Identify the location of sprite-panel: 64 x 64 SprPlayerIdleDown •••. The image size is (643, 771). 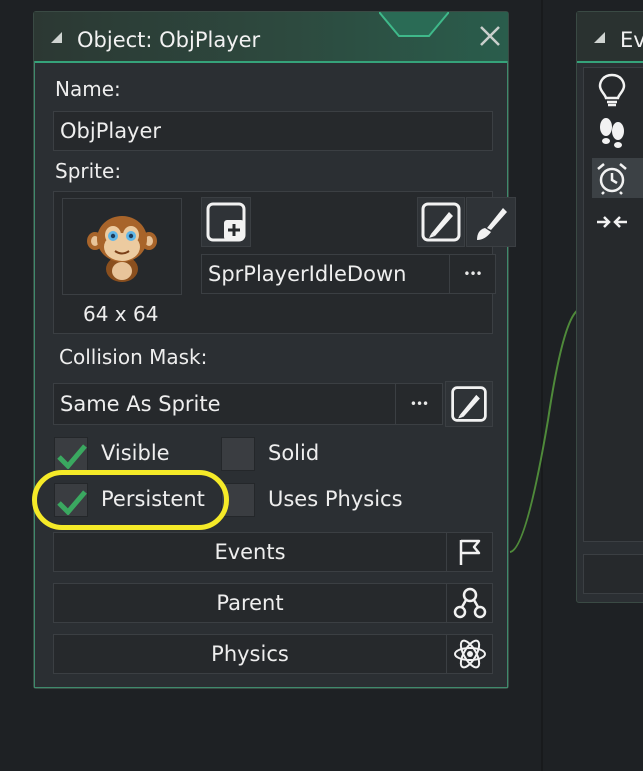
(284, 262).